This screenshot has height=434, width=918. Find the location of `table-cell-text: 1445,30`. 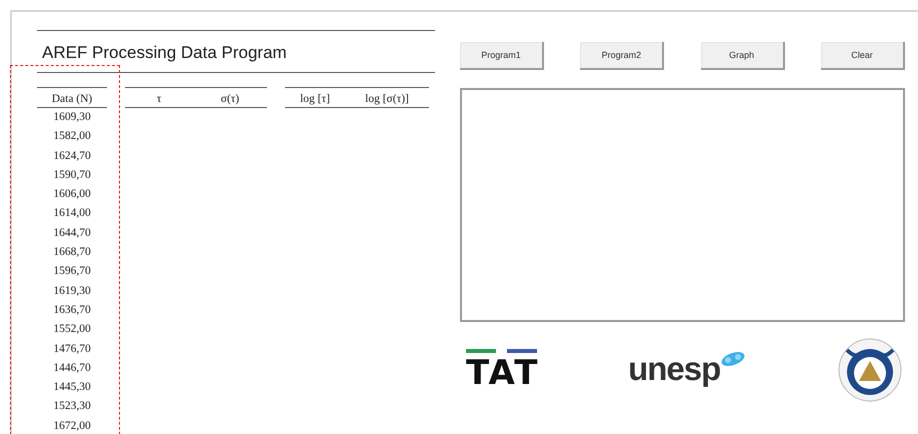

table-cell-text: 1445,30 is located at coordinates (72, 388).